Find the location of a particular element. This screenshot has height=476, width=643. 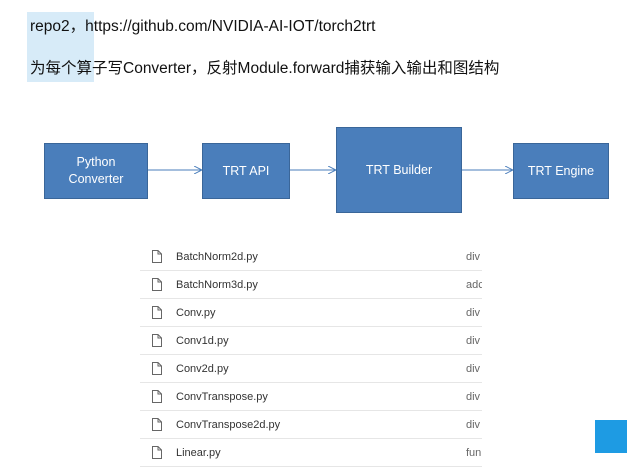

box-python-converter: Python Converter is located at coordinates (96, 171).